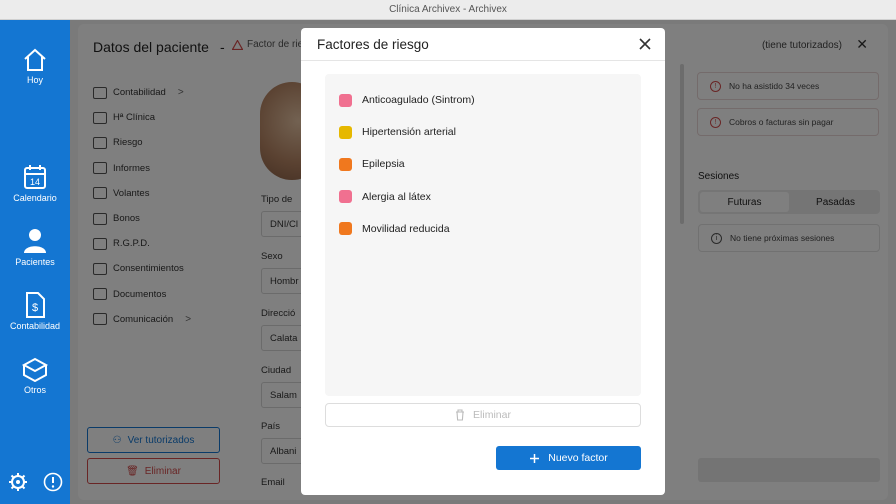 Image resolution: width=896 pixels, height=504 pixels. I want to click on button-label: Nuevo factor, so click(578, 458).